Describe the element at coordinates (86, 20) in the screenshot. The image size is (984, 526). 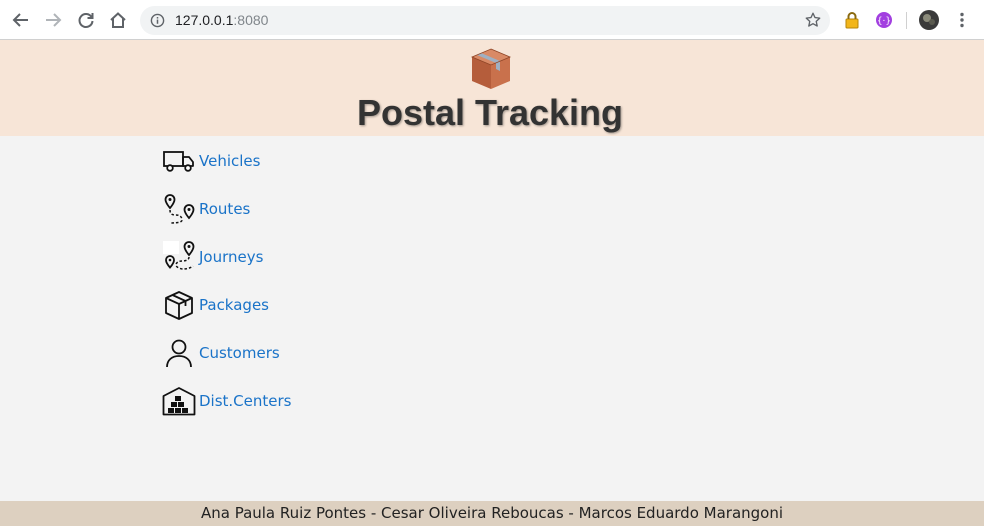
I see `reload-icon` at that location.